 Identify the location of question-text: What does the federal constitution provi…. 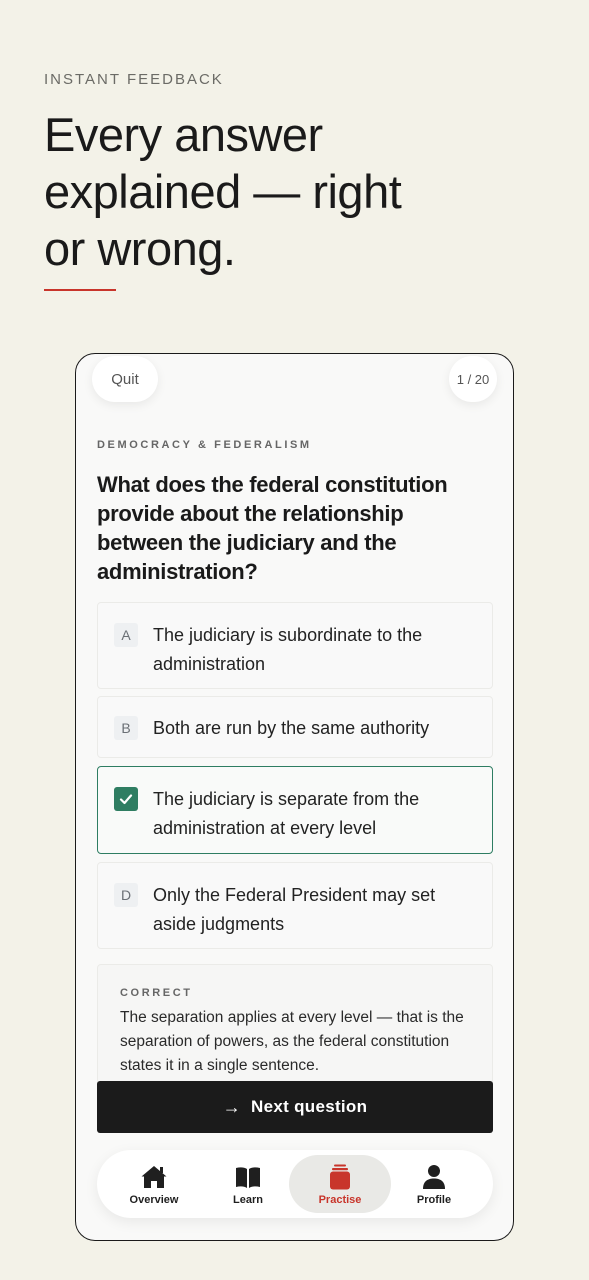
(272, 528).